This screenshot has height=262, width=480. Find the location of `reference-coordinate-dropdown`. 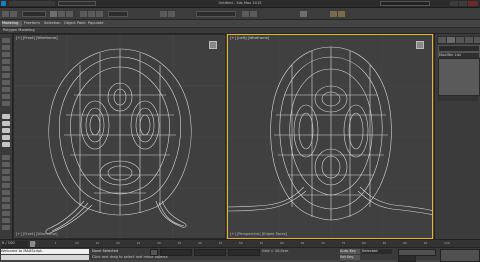

reference-coordinate-dropdown is located at coordinates (118, 14).